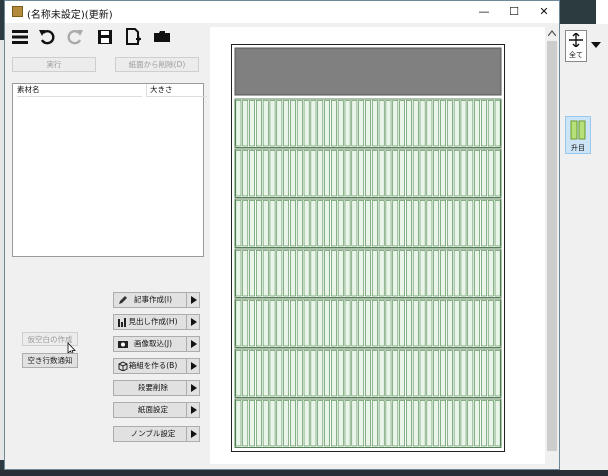 Image resolution: width=608 pixels, height=476 pixels. Describe the element at coordinates (193, 366) in the screenshot. I see `make-box-menu-arrow` at that location.